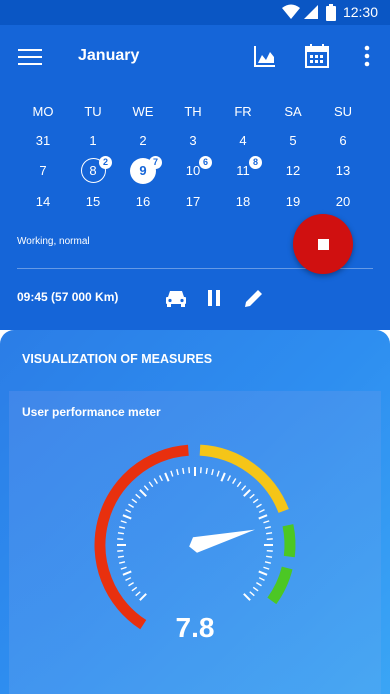  I want to click on gauge-needle, so click(222, 541).